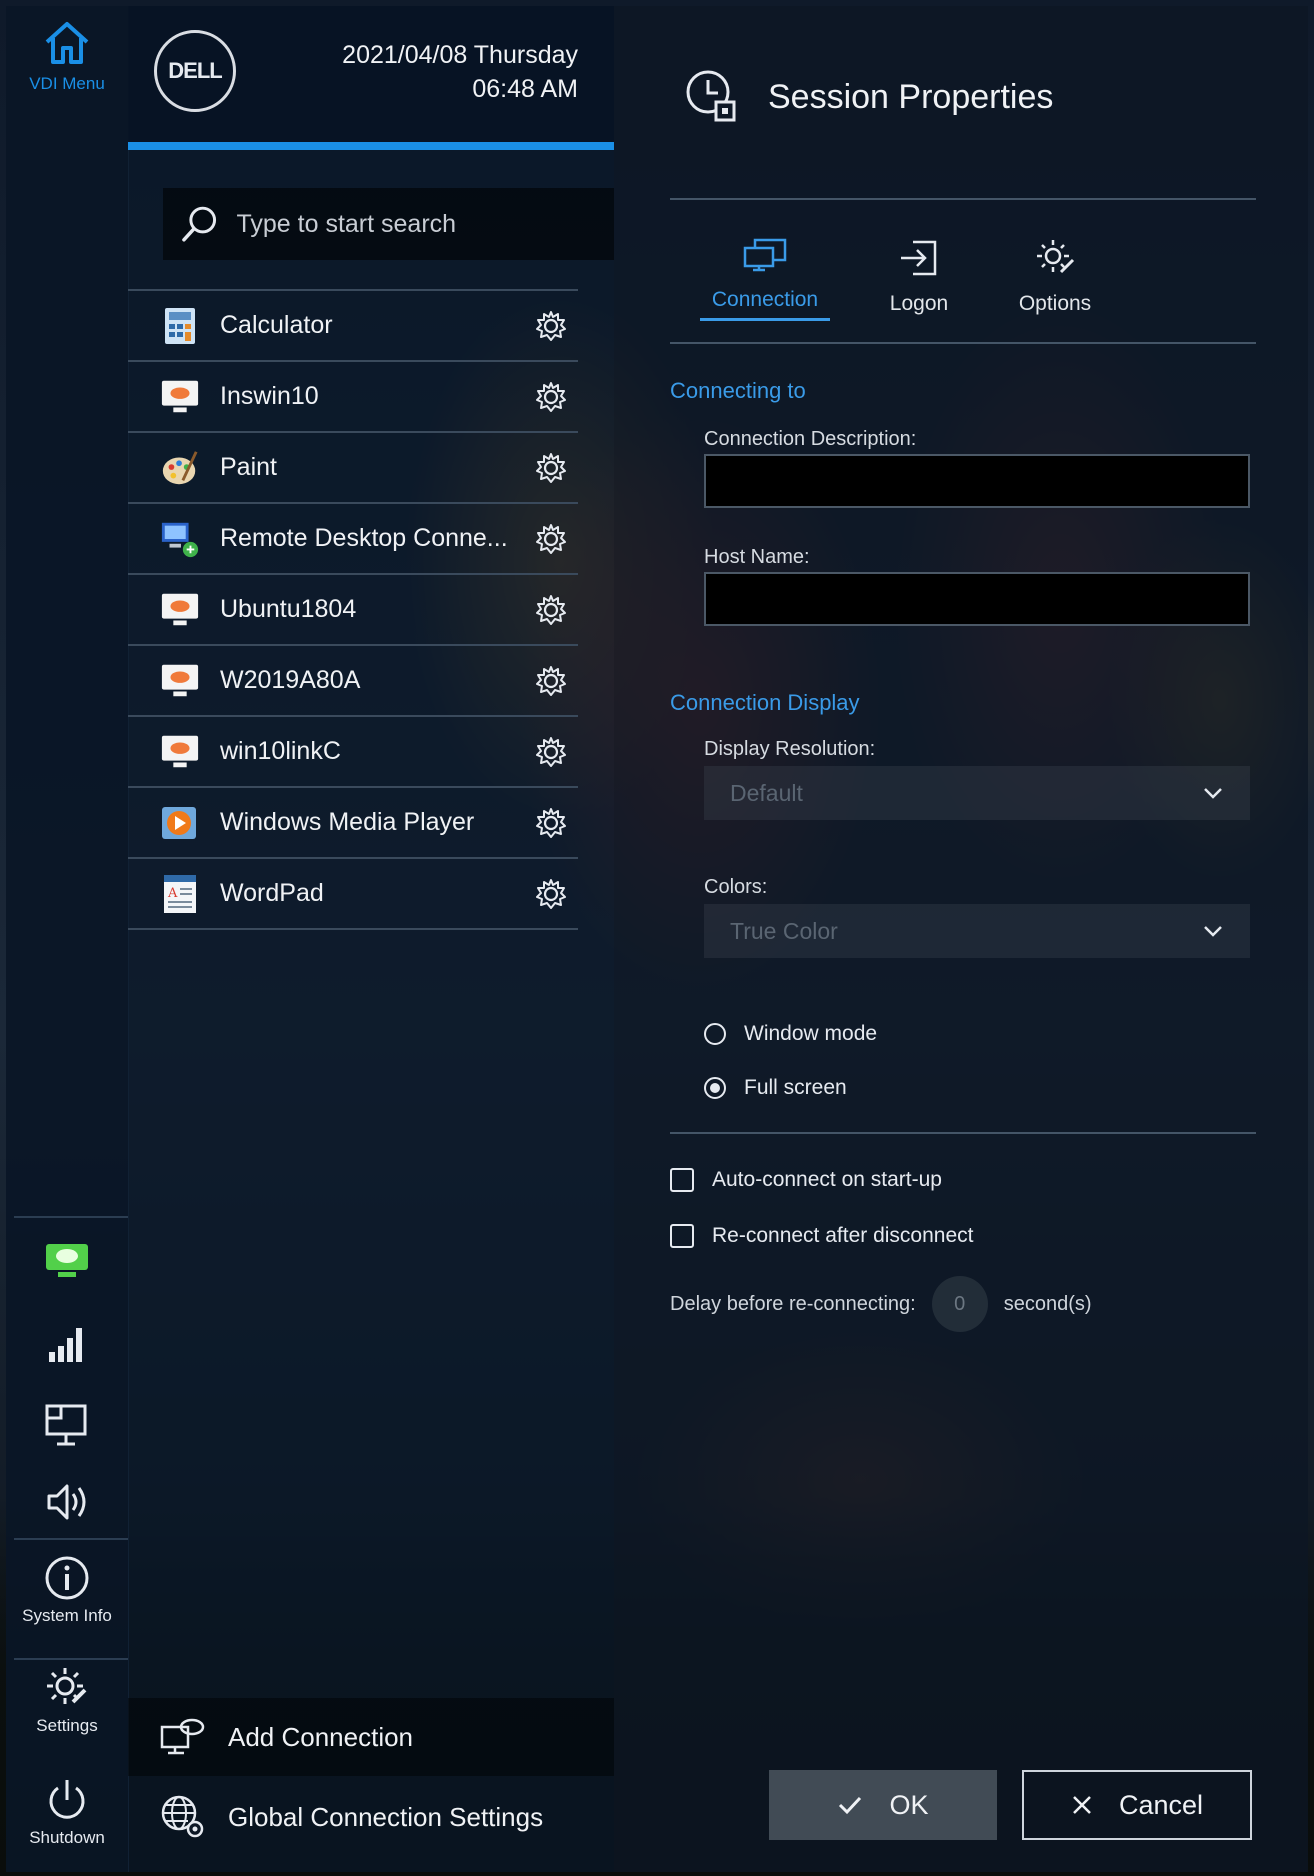 Image resolution: width=1314 pixels, height=1876 pixels. I want to click on radio-button-selected, so click(715, 1088).